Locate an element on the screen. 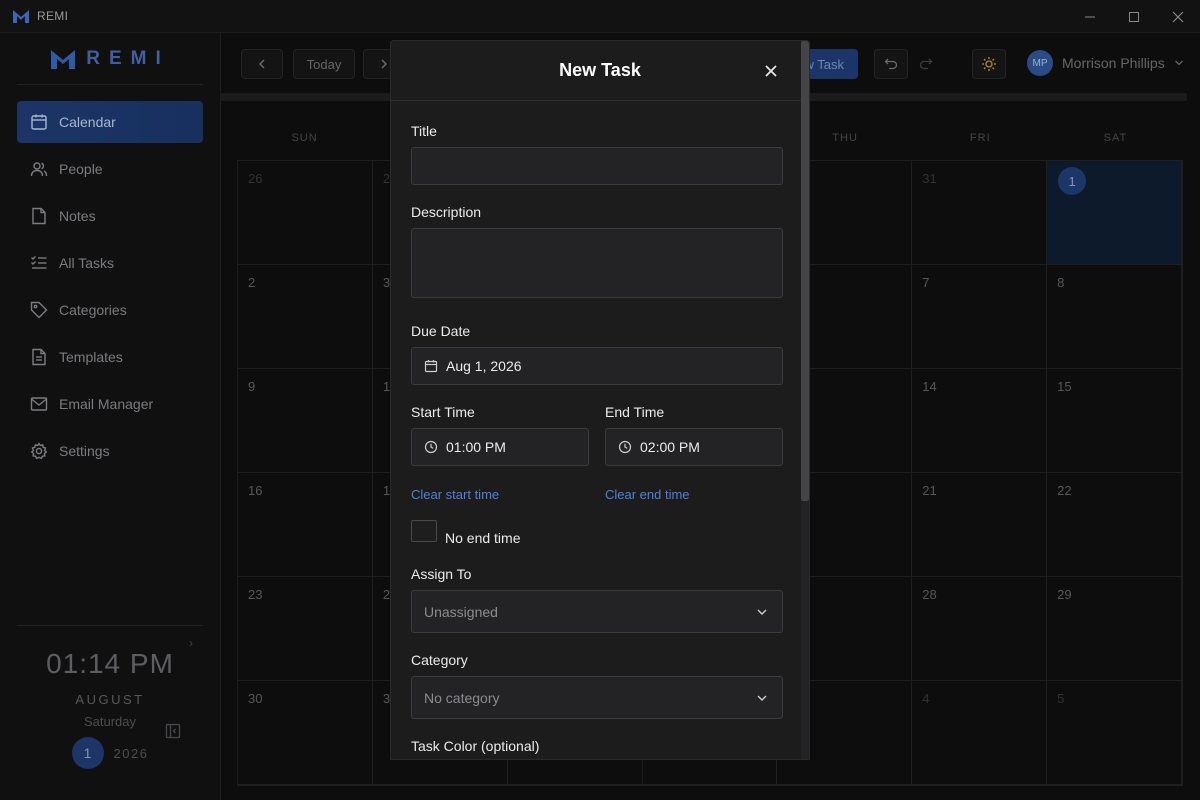  no-end-time-label: No end time is located at coordinates (483, 538).